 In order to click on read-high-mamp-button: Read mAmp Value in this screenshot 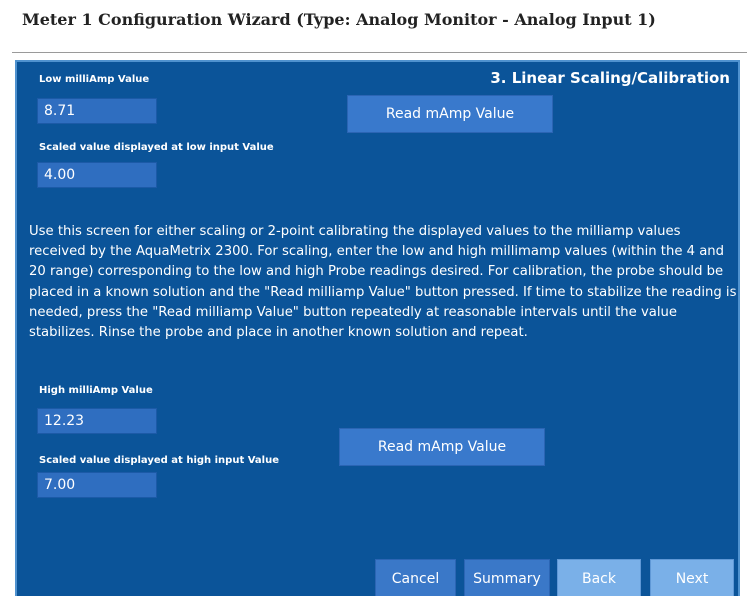, I will do `click(442, 447)`.